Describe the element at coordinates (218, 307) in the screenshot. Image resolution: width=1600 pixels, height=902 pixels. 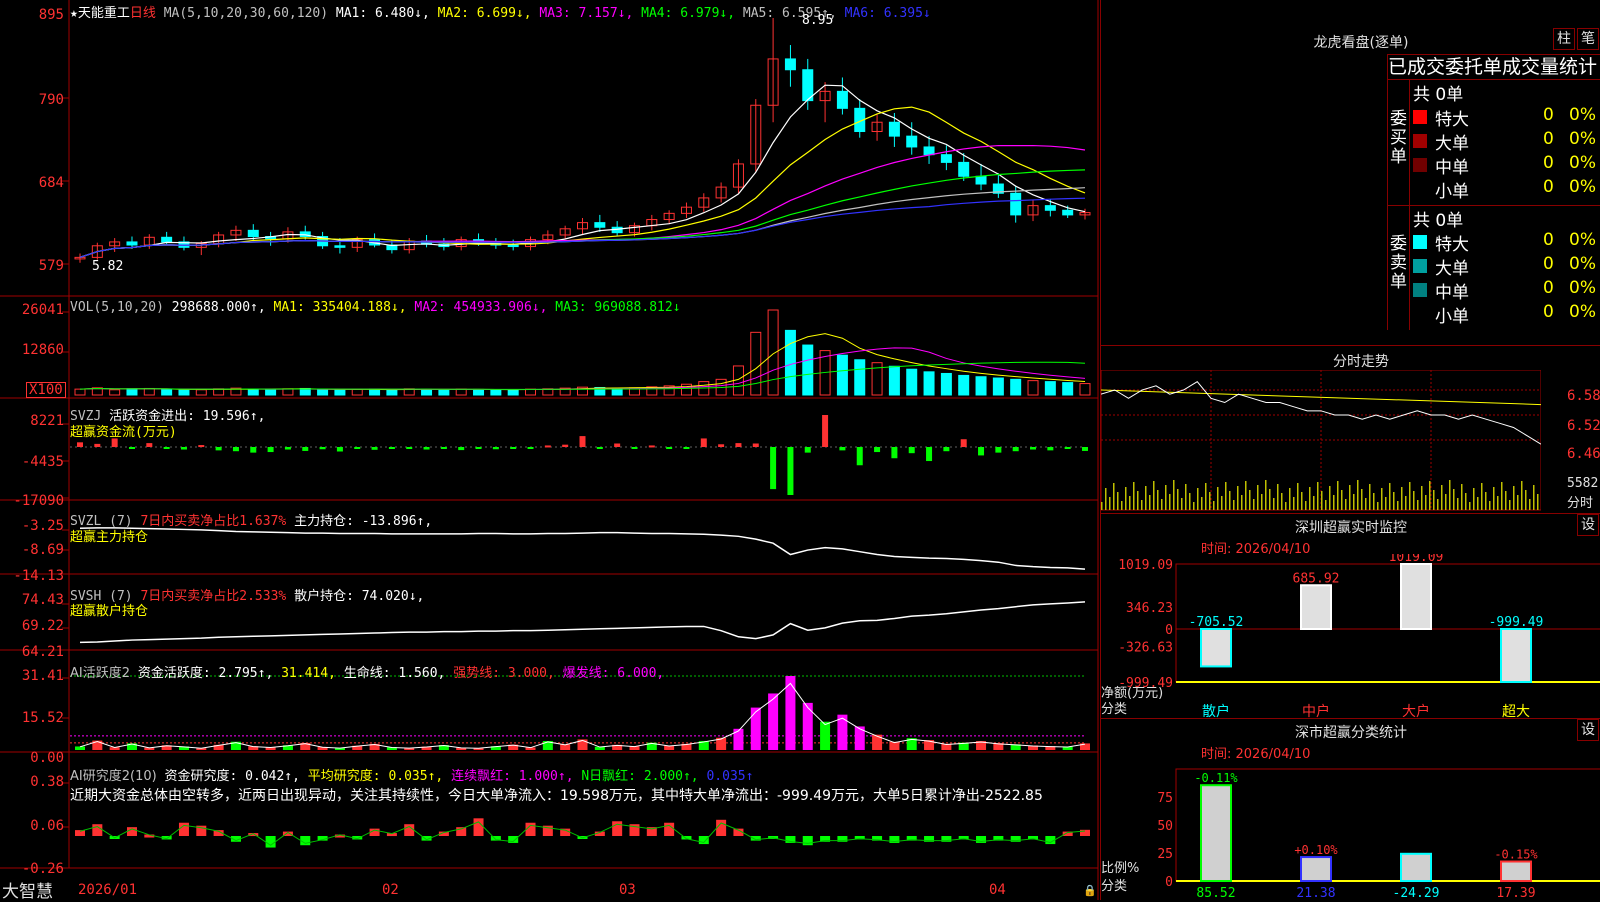
I see `vol-value: 298688.000↑,` at that location.